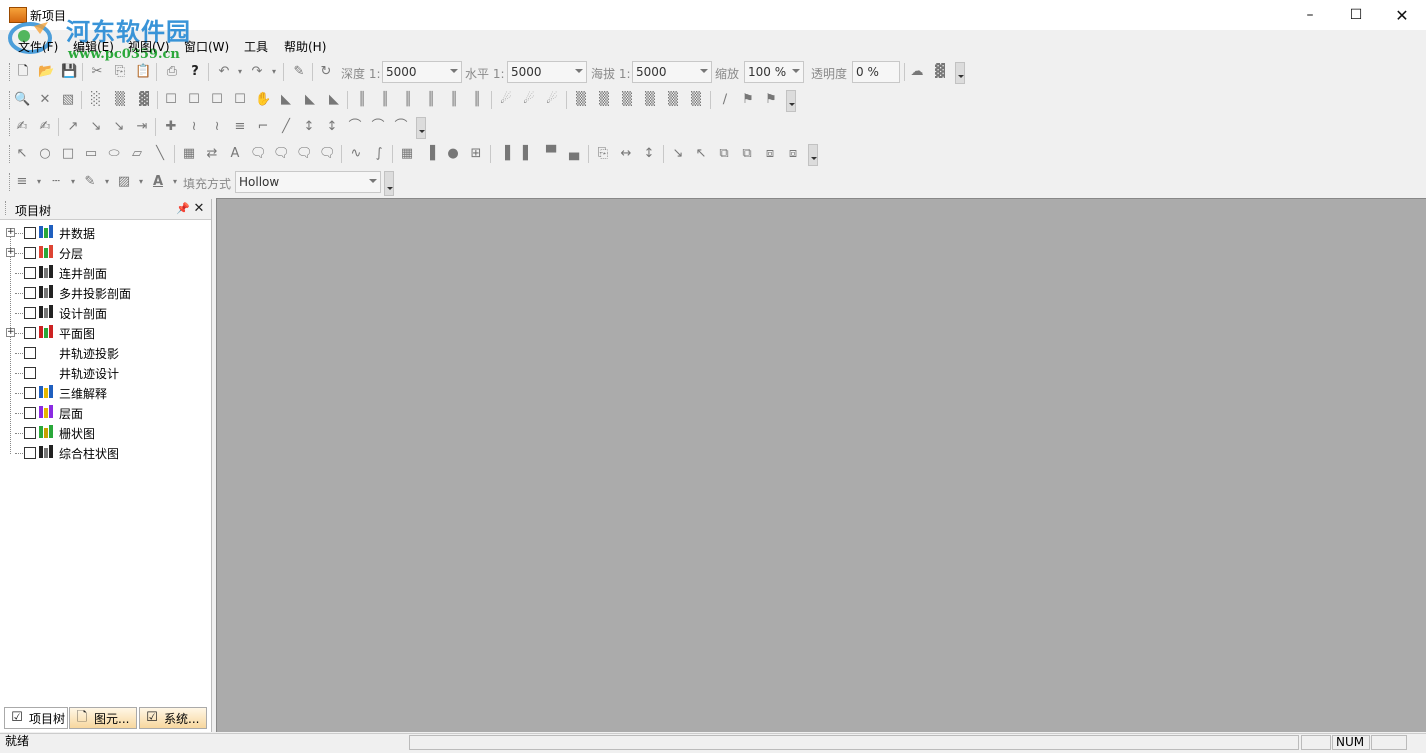 The width and height of the screenshot is (1426, 753). Describe the element at coordinates (308, 182) in the screenshot. I see `fill-mode-select: Hollow` at that location.